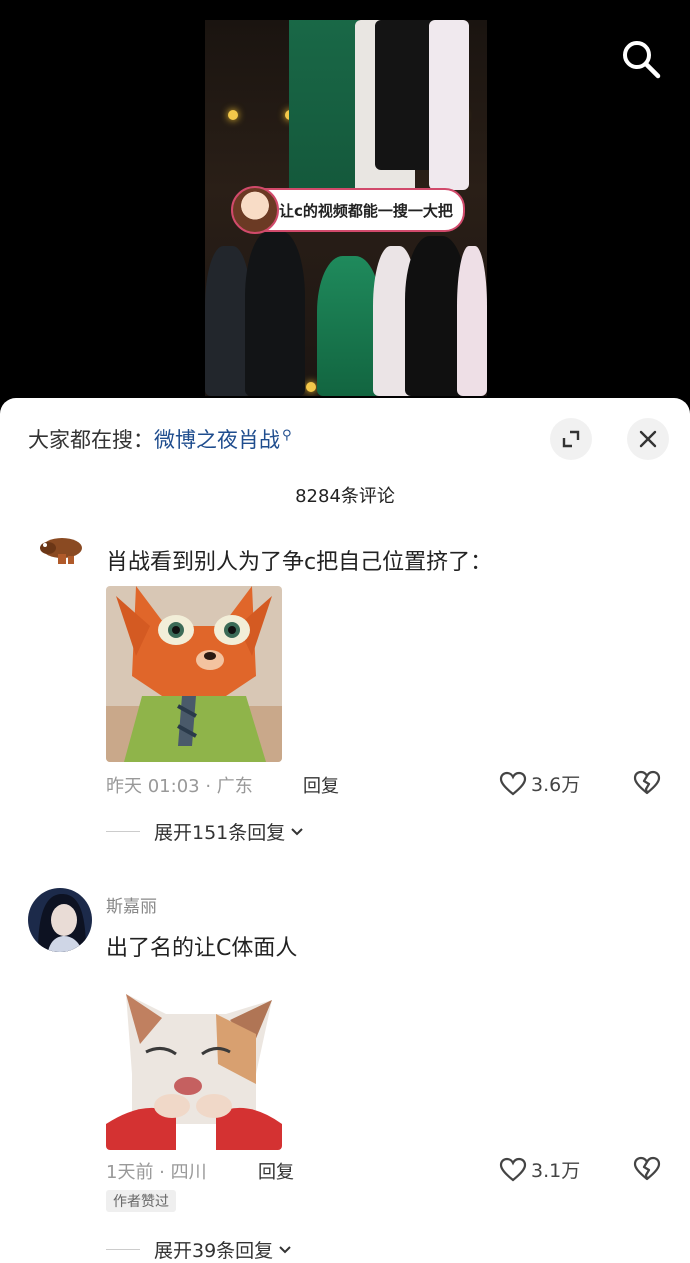 This screenshot has width=690, height=1263. I want to click on video-overlay-banner: 让c的视频都能一搜一大把, so click(348, 210).